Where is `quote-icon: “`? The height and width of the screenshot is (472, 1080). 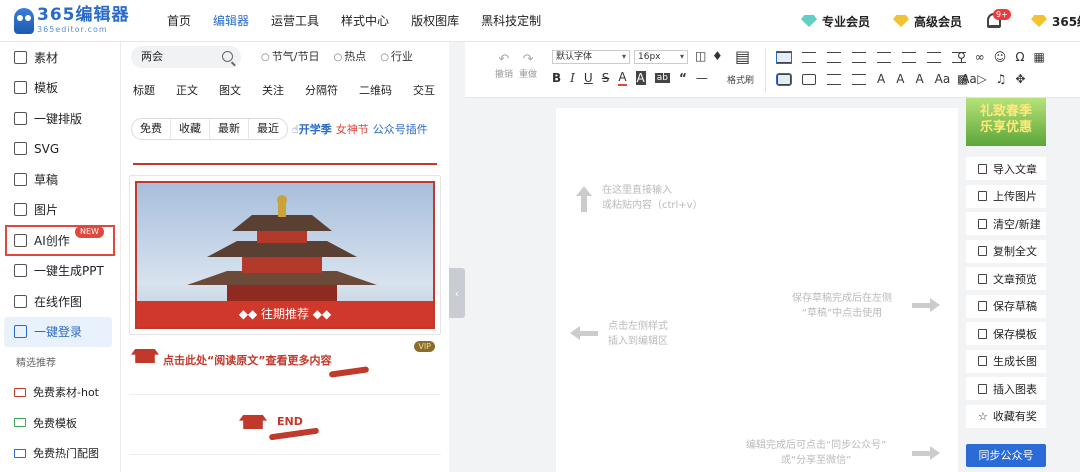 quote-icon: “ is located at coordinates (683, 78).